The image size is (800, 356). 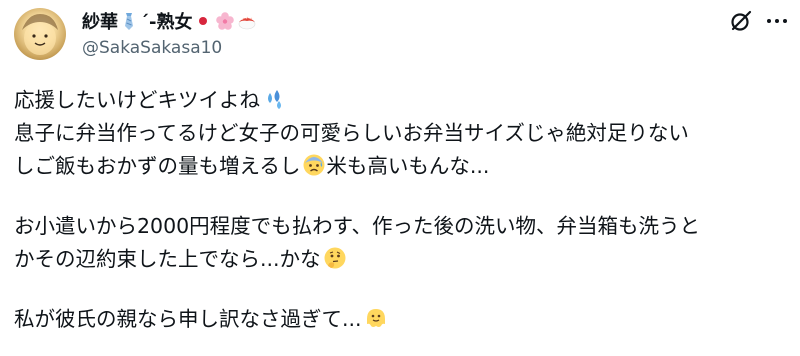 I want to click on post-line: 応援したいけどキツイよね, so click(x=404, y=100).